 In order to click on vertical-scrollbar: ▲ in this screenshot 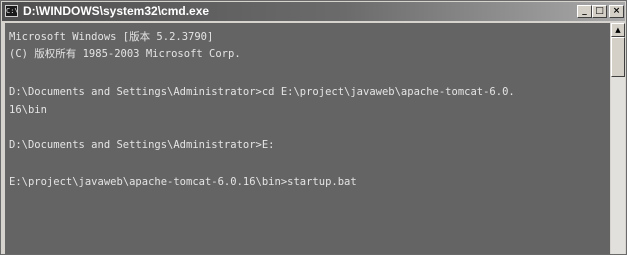, I will do `click(618, 138)`.